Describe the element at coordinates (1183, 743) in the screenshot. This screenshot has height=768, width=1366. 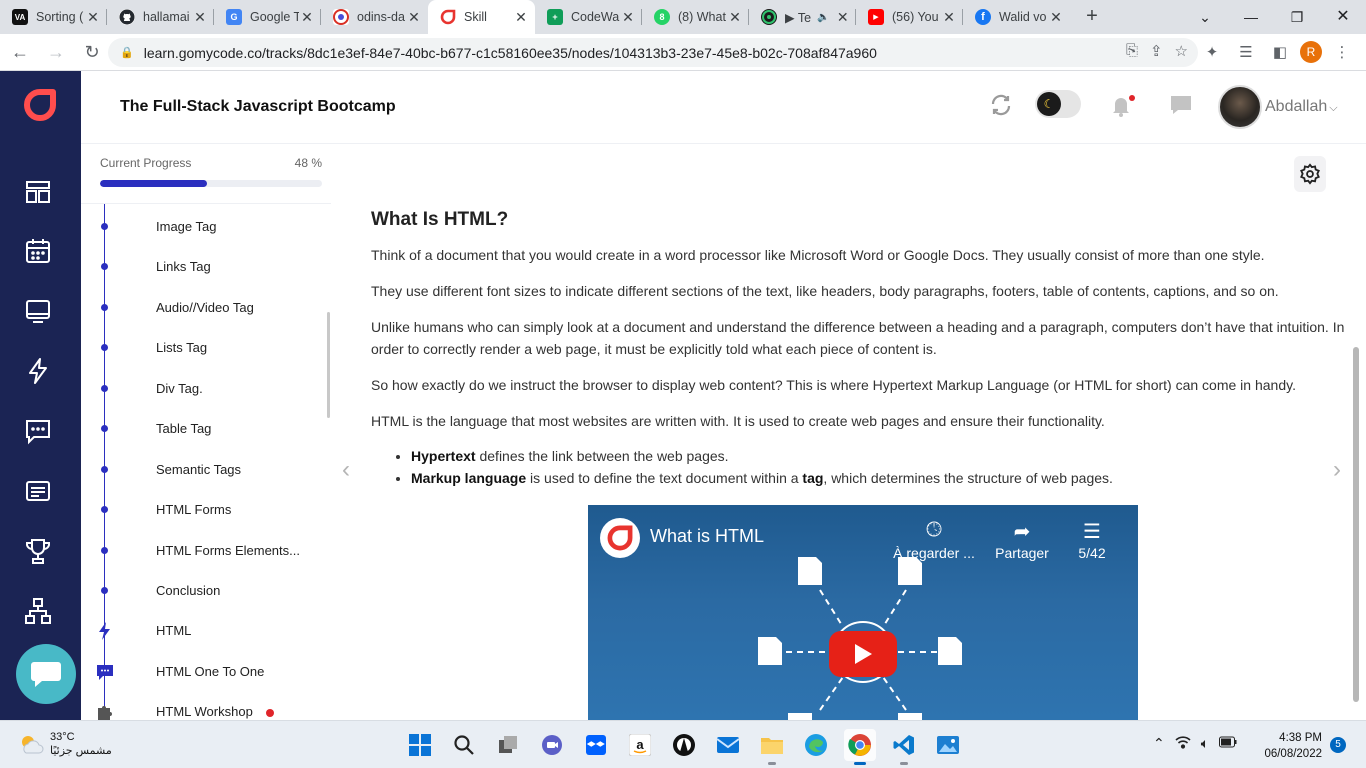
I see `wifi-icon` at that location.